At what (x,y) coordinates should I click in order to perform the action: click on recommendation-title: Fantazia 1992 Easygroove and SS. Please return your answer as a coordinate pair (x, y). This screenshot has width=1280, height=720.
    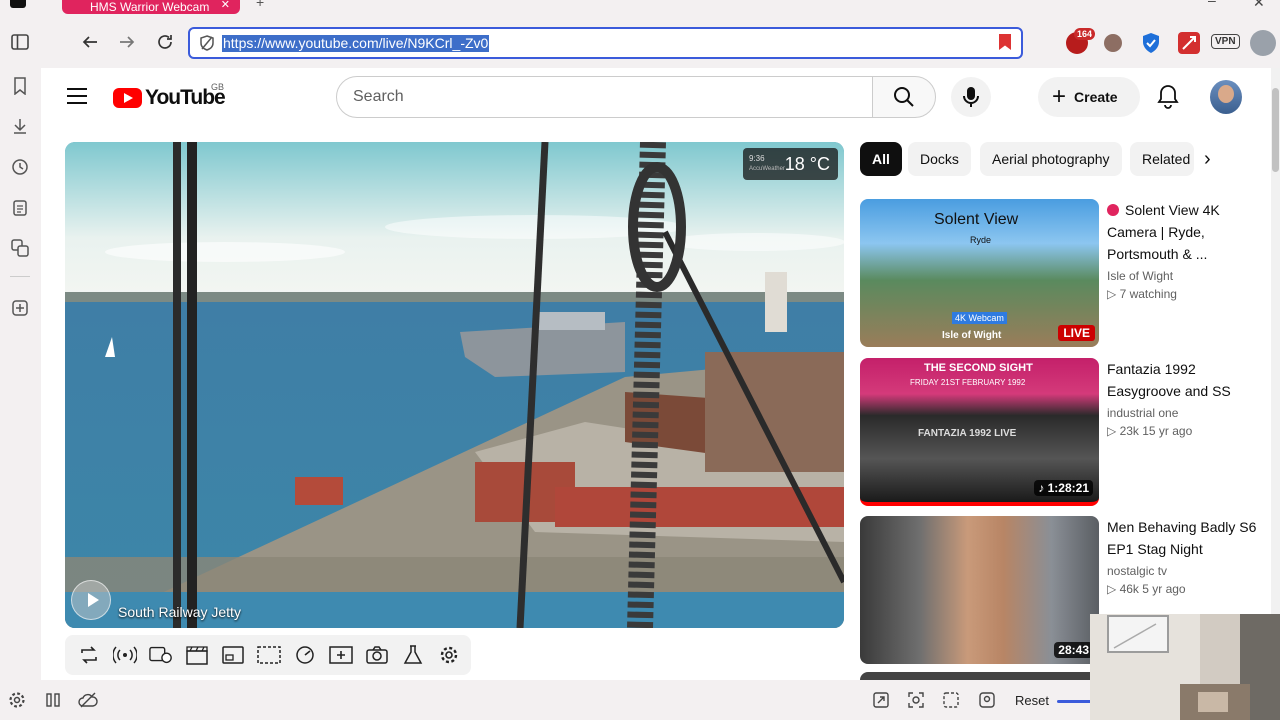
    Looking at the image, I should click on (1182, 380).